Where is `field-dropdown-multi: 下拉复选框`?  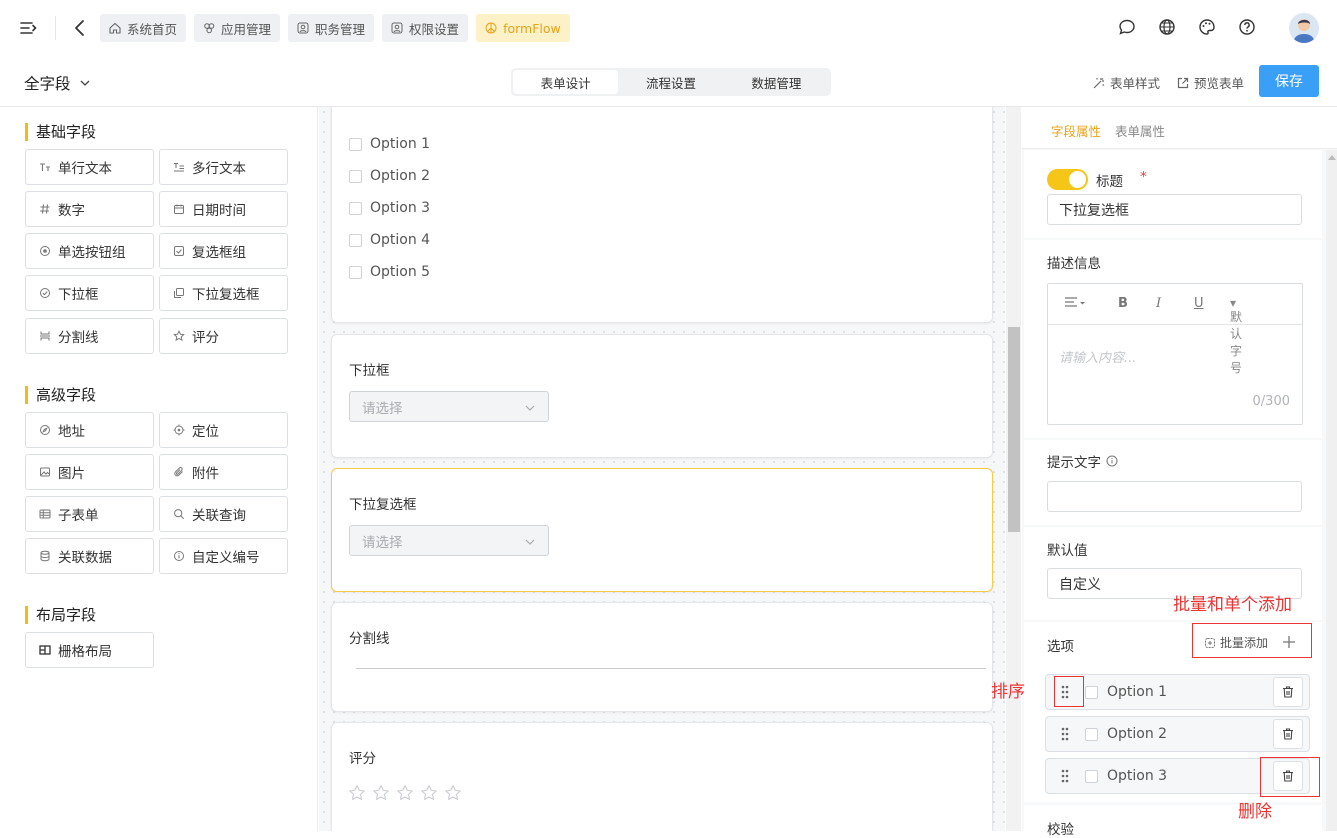 field-dropdown-multi: 下拉复选框 is located at coordinates (223, 293).